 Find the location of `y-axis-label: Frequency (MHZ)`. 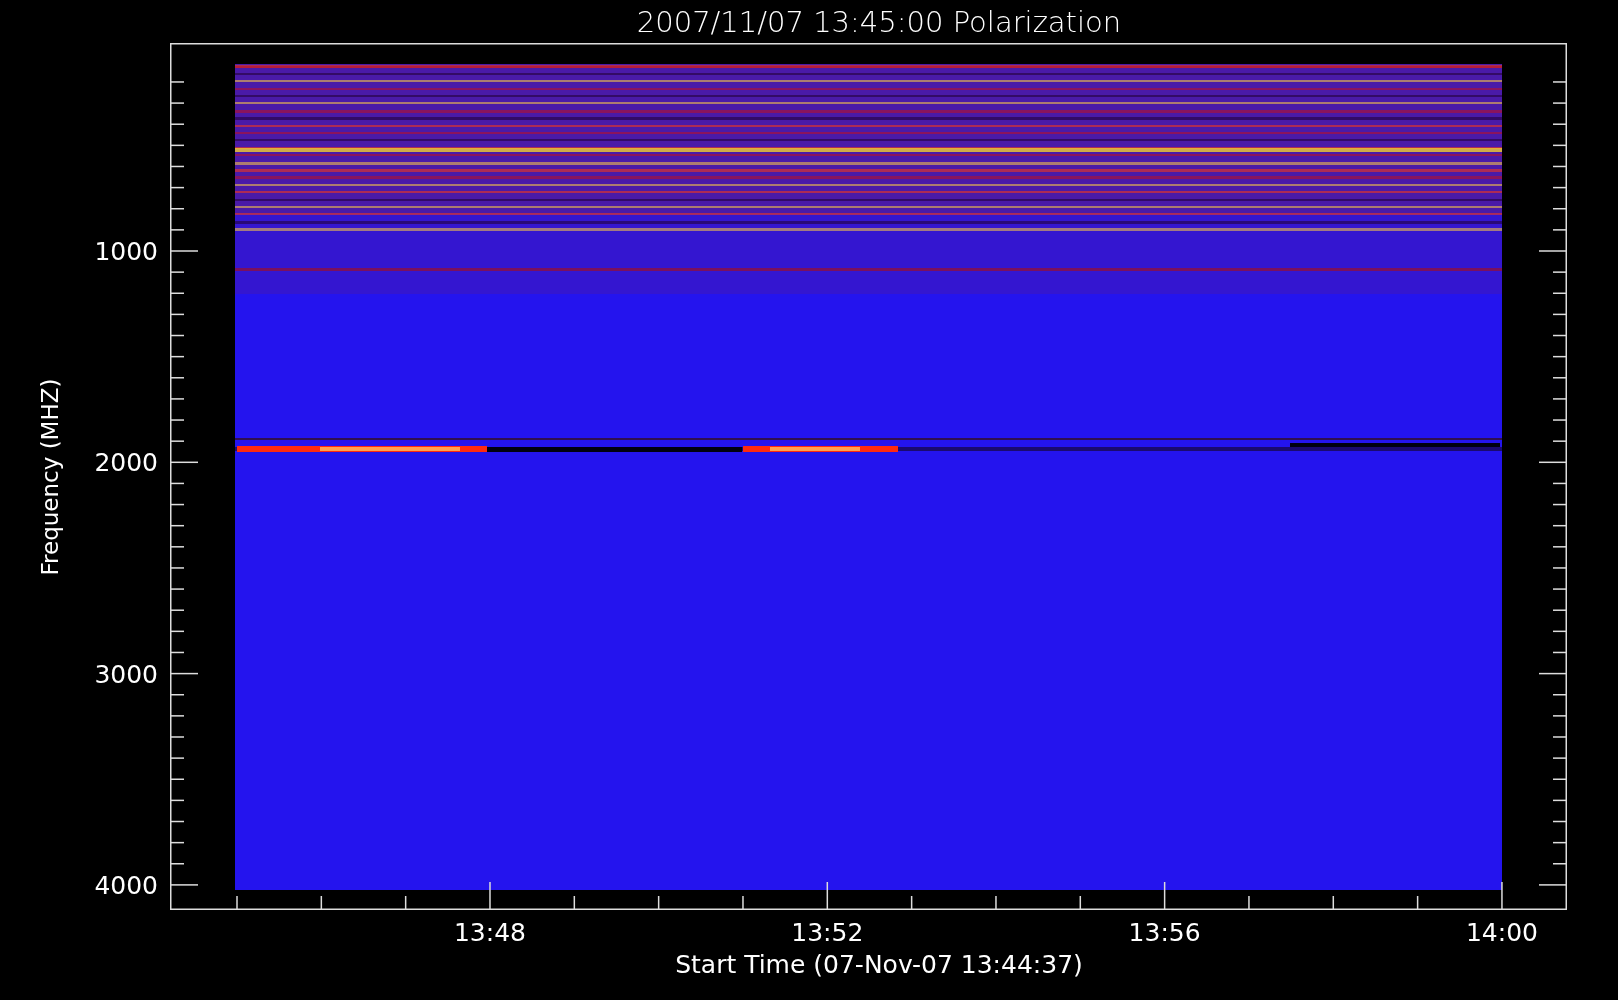

y-axis-label: Frequency (MHZ) is located at coordinates (50, 476).